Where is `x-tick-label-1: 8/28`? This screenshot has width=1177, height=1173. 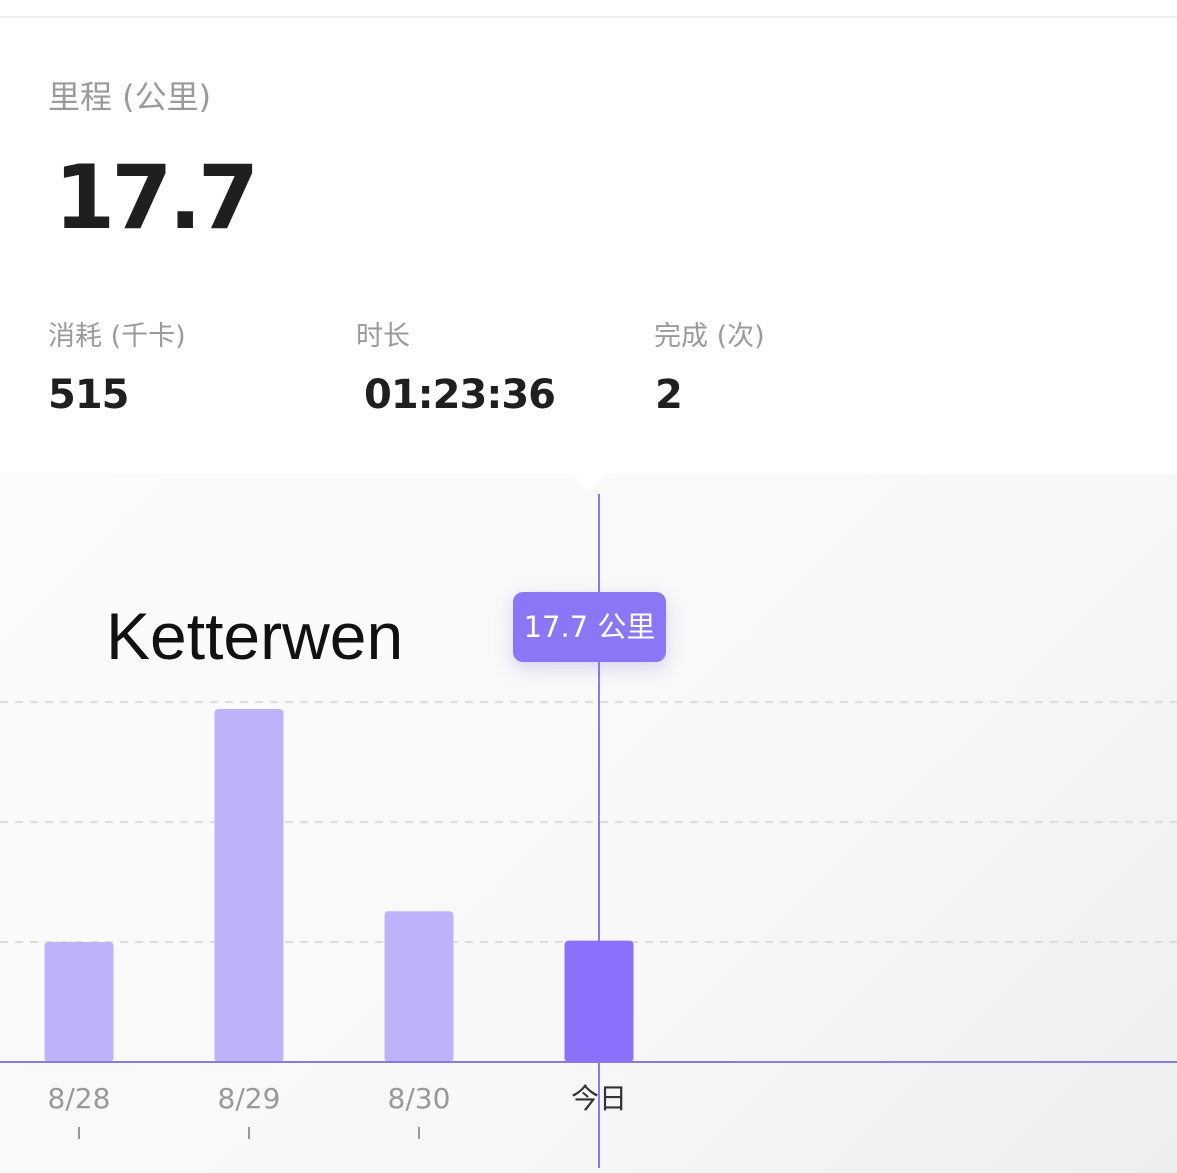 x-tick-label-1: 8/28 is located at coordinates (79, 1098).